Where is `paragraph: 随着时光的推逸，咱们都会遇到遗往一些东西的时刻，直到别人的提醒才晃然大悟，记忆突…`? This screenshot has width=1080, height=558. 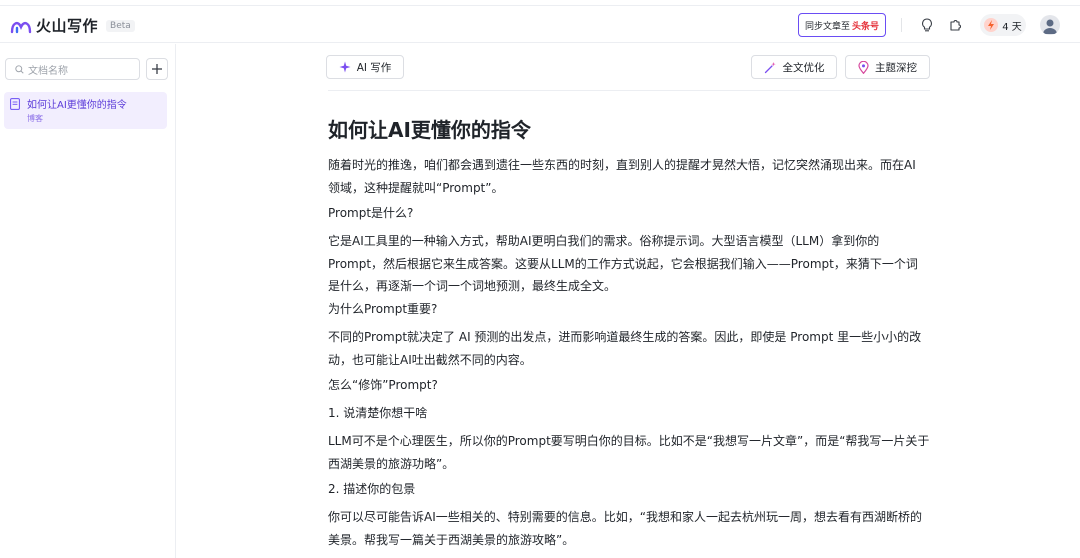 paragraph: 随着时光的推逸，咱们都会遇到遗往一些东西的时刻，直到别人的提醒才晃然大悟，记忆突… is located at coordinates (629, 176).